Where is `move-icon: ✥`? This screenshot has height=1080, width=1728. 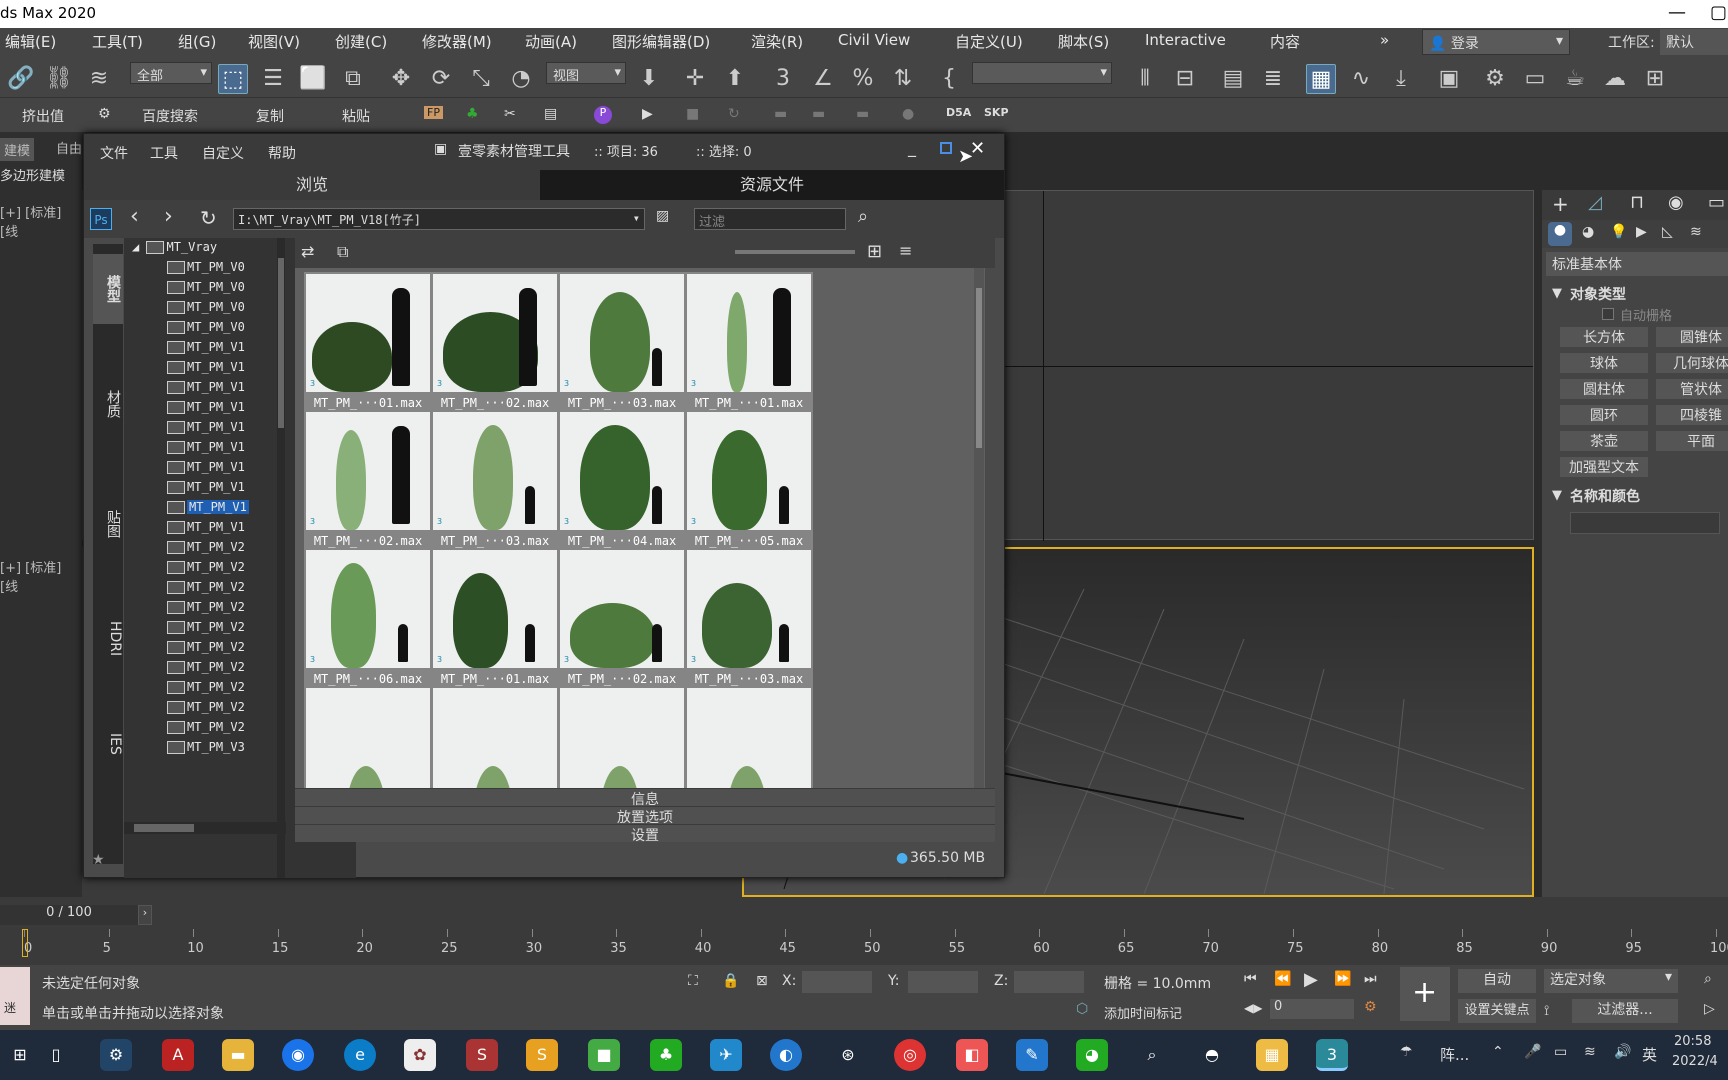
move-icon: ✥ is located at coordinates (401, 79).